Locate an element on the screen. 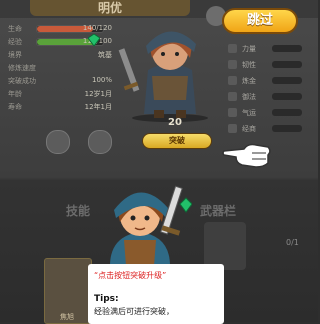 The width and height of the screenshot is (320, 324). attribute-name: 气运 is located at coordinates (249, 113).